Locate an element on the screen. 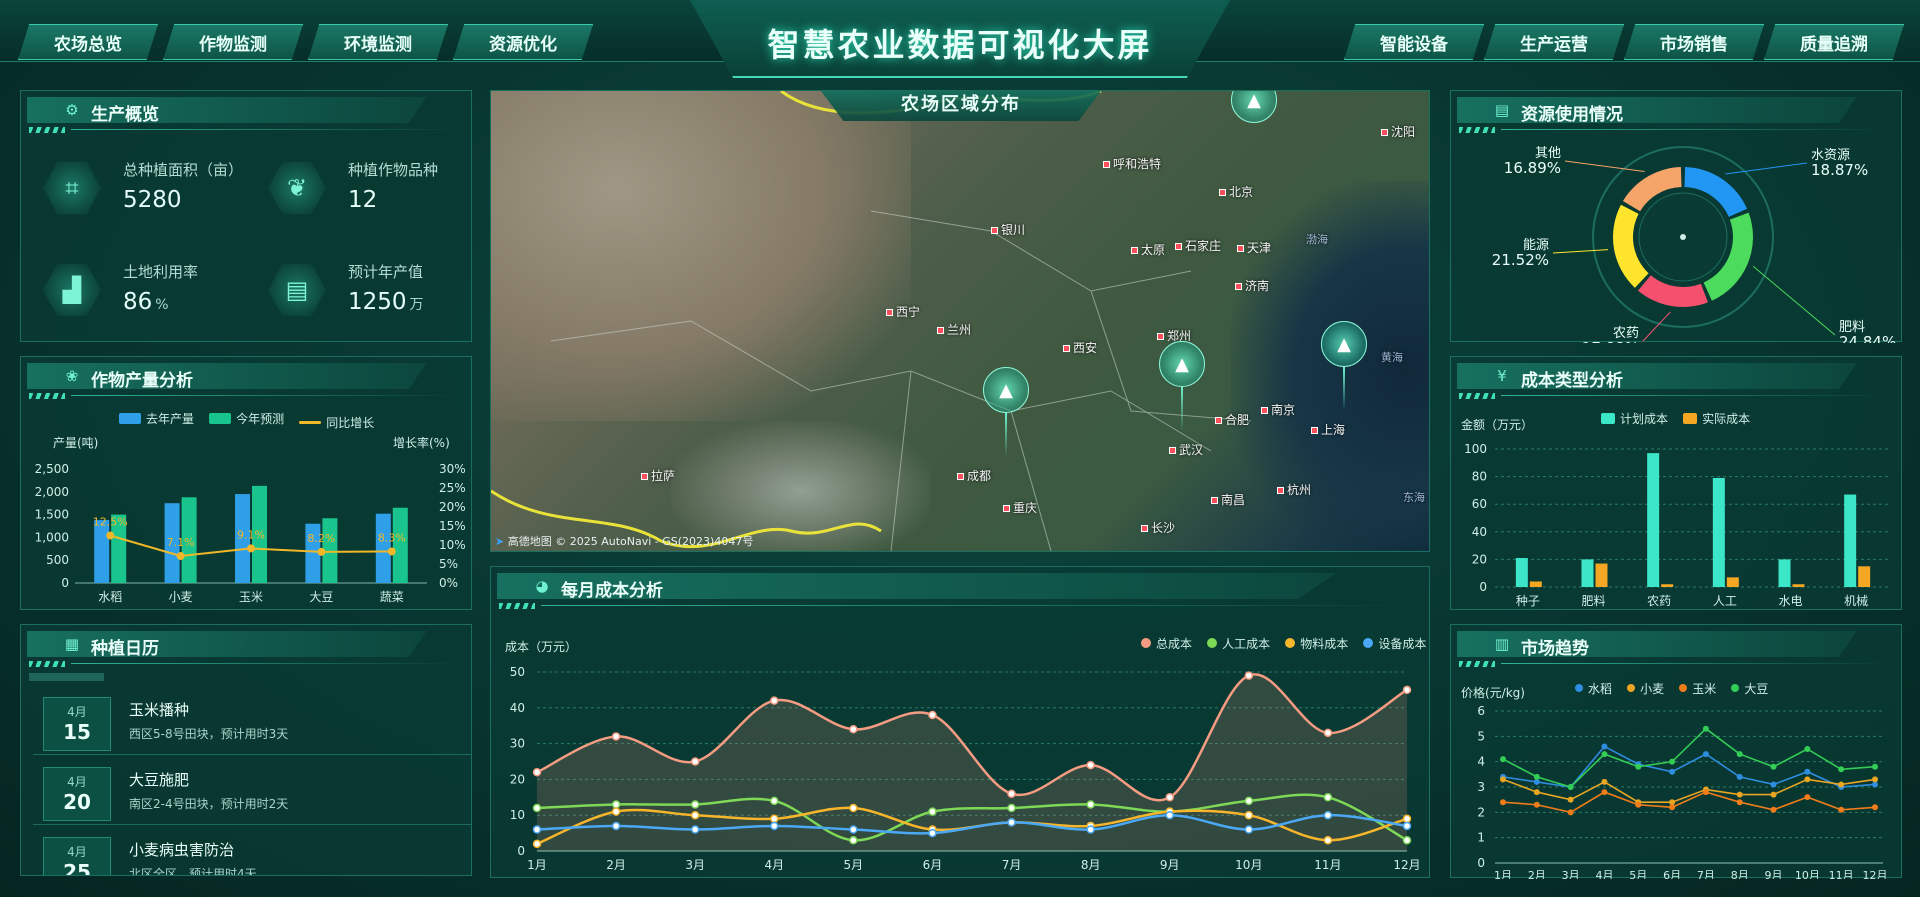 Image resolution: width=1920 pixels, height=897 pixels. database-icon: ▤ is located at coordinates (1502, 110).